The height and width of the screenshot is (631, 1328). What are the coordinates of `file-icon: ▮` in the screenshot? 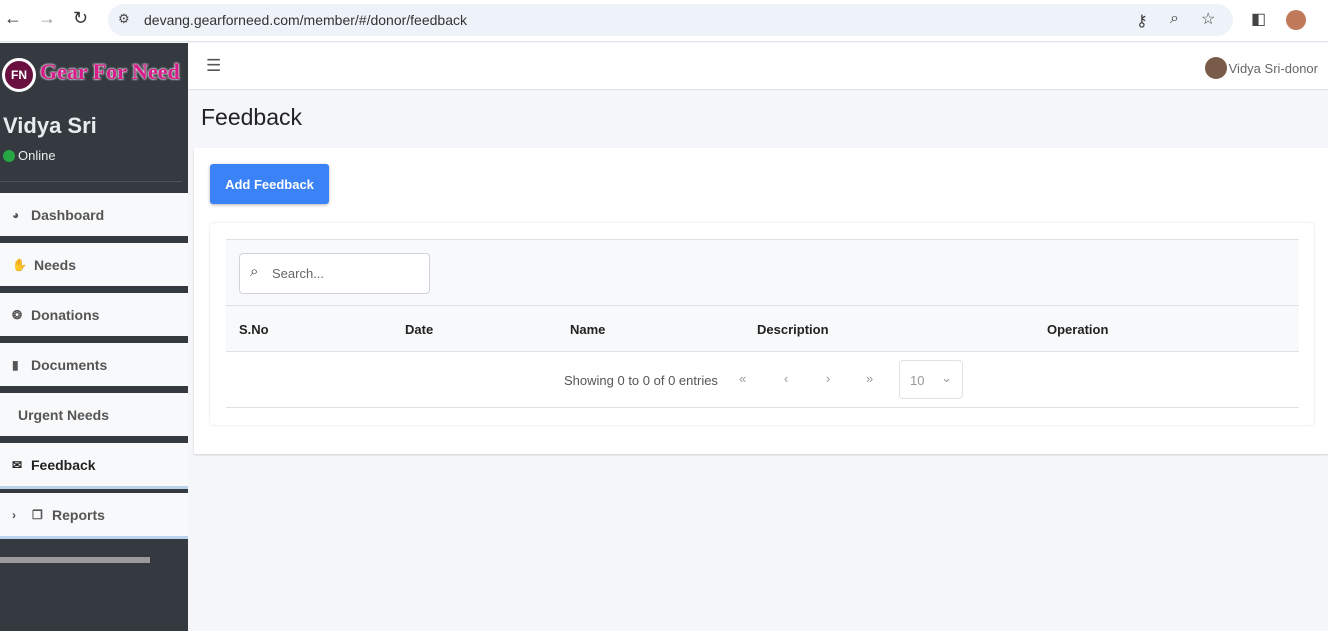 It's located at (15, 364).